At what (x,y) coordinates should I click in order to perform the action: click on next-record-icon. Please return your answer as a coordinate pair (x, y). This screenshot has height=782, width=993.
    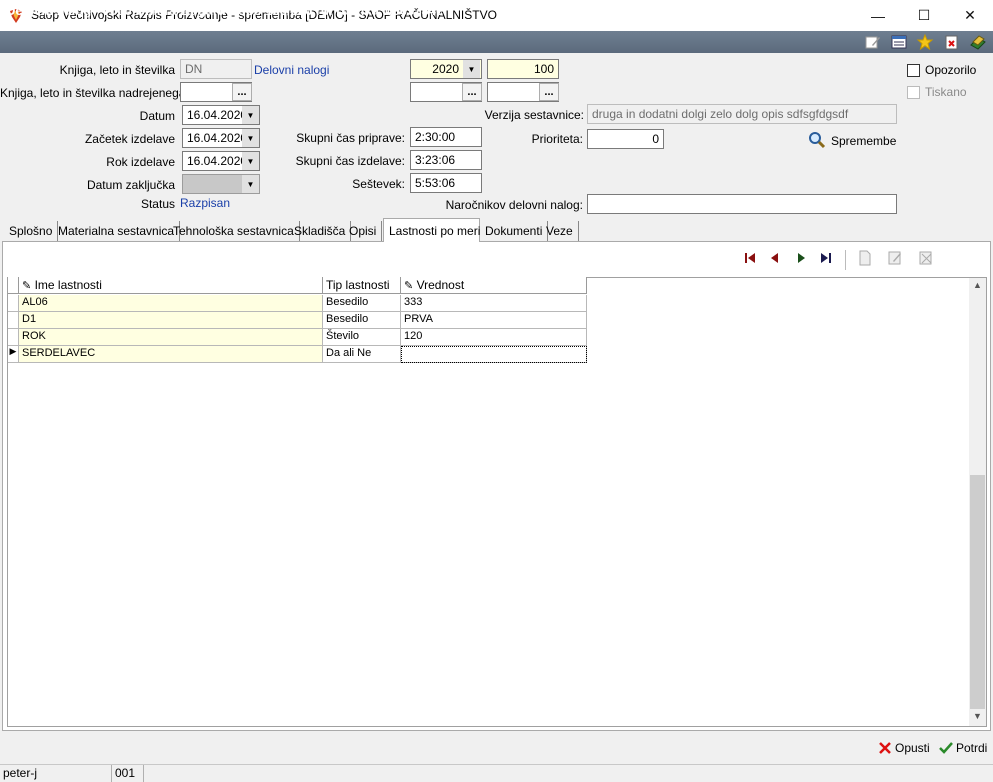
    Looking at the image, I should click on (801, 258).